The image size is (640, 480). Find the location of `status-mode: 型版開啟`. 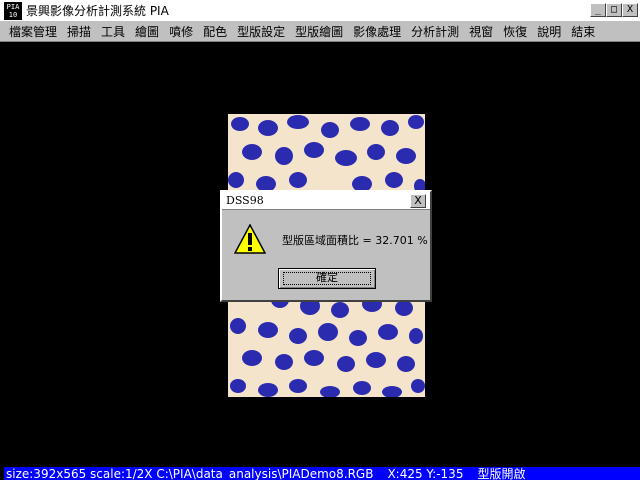

status-mode: 型版開啟 is located at coordinates (501, 473).